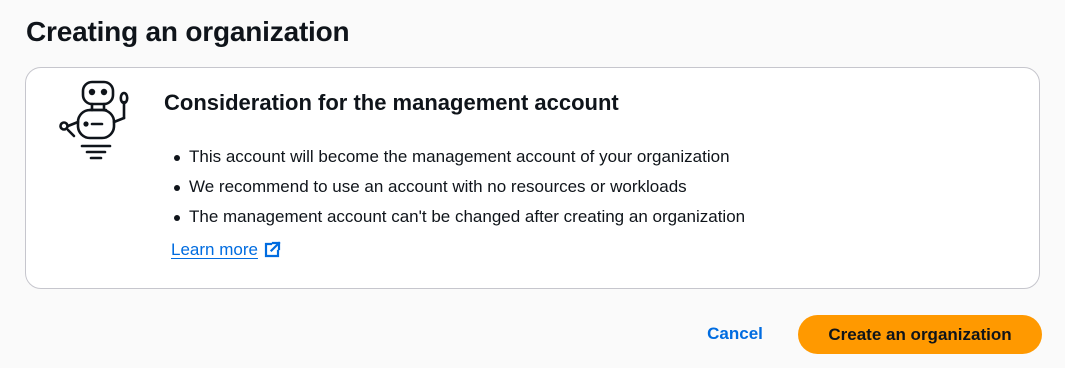  What do you see at coordinates (214, 249) in the screenshot?
I see `learn-more-label: Learn more` at bounding box center [214, 249].